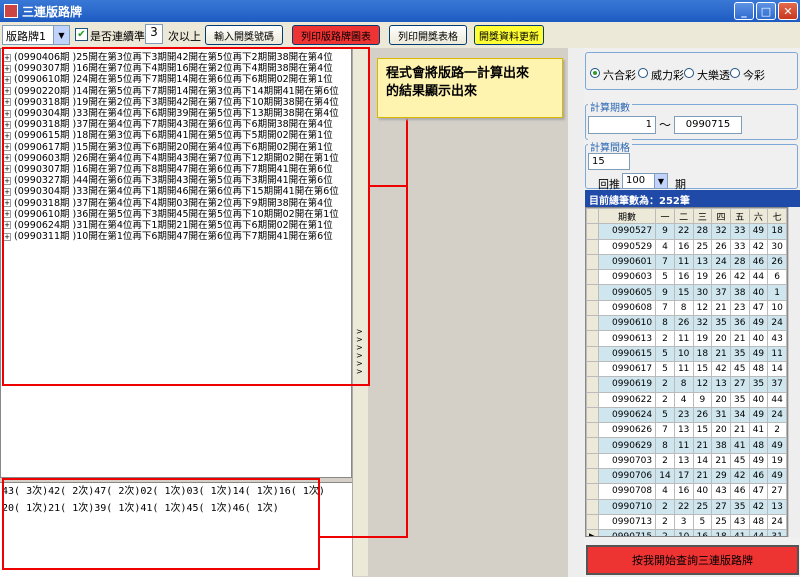 The height and width of the screenshot is (577, 800). Describe the element at coordinates (777, 308) in the screenshot. I see `number-cell: 10` at that location.